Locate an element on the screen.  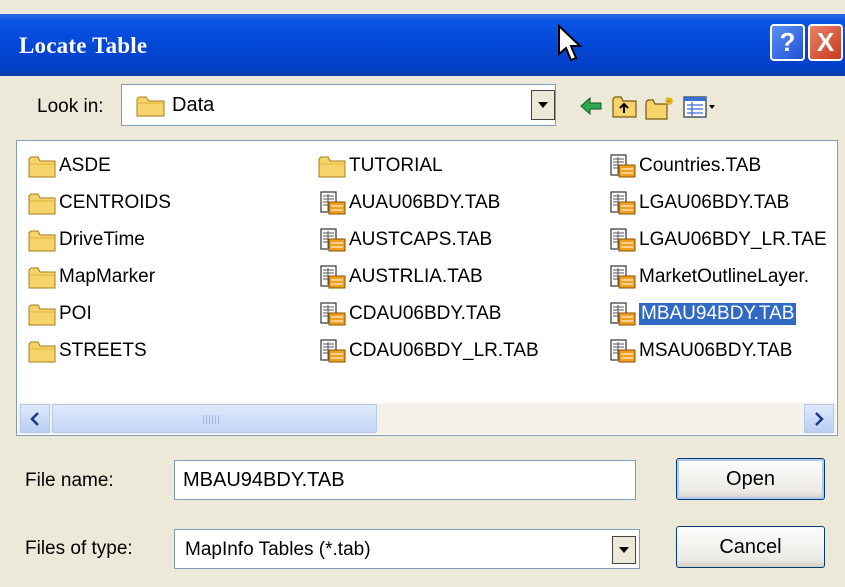
file-list-item: AUSTRLIA.TAB is located at coordinates (400, 277).